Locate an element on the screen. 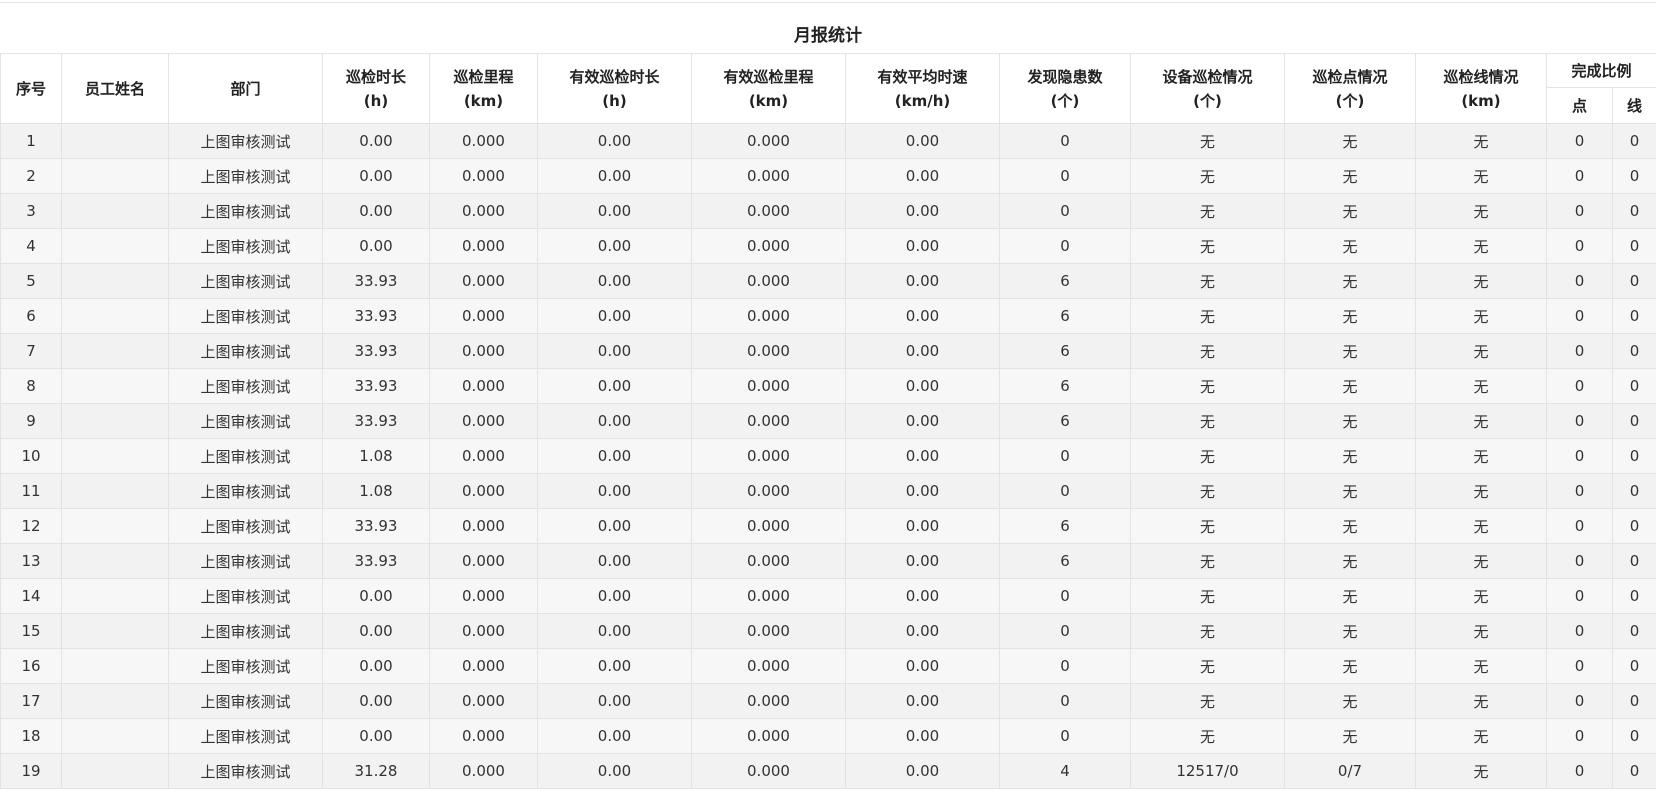 The height and width of the screenshot is (800, 1656). col-header-ratio-point: 点 is located at coordinates (1579, 105).